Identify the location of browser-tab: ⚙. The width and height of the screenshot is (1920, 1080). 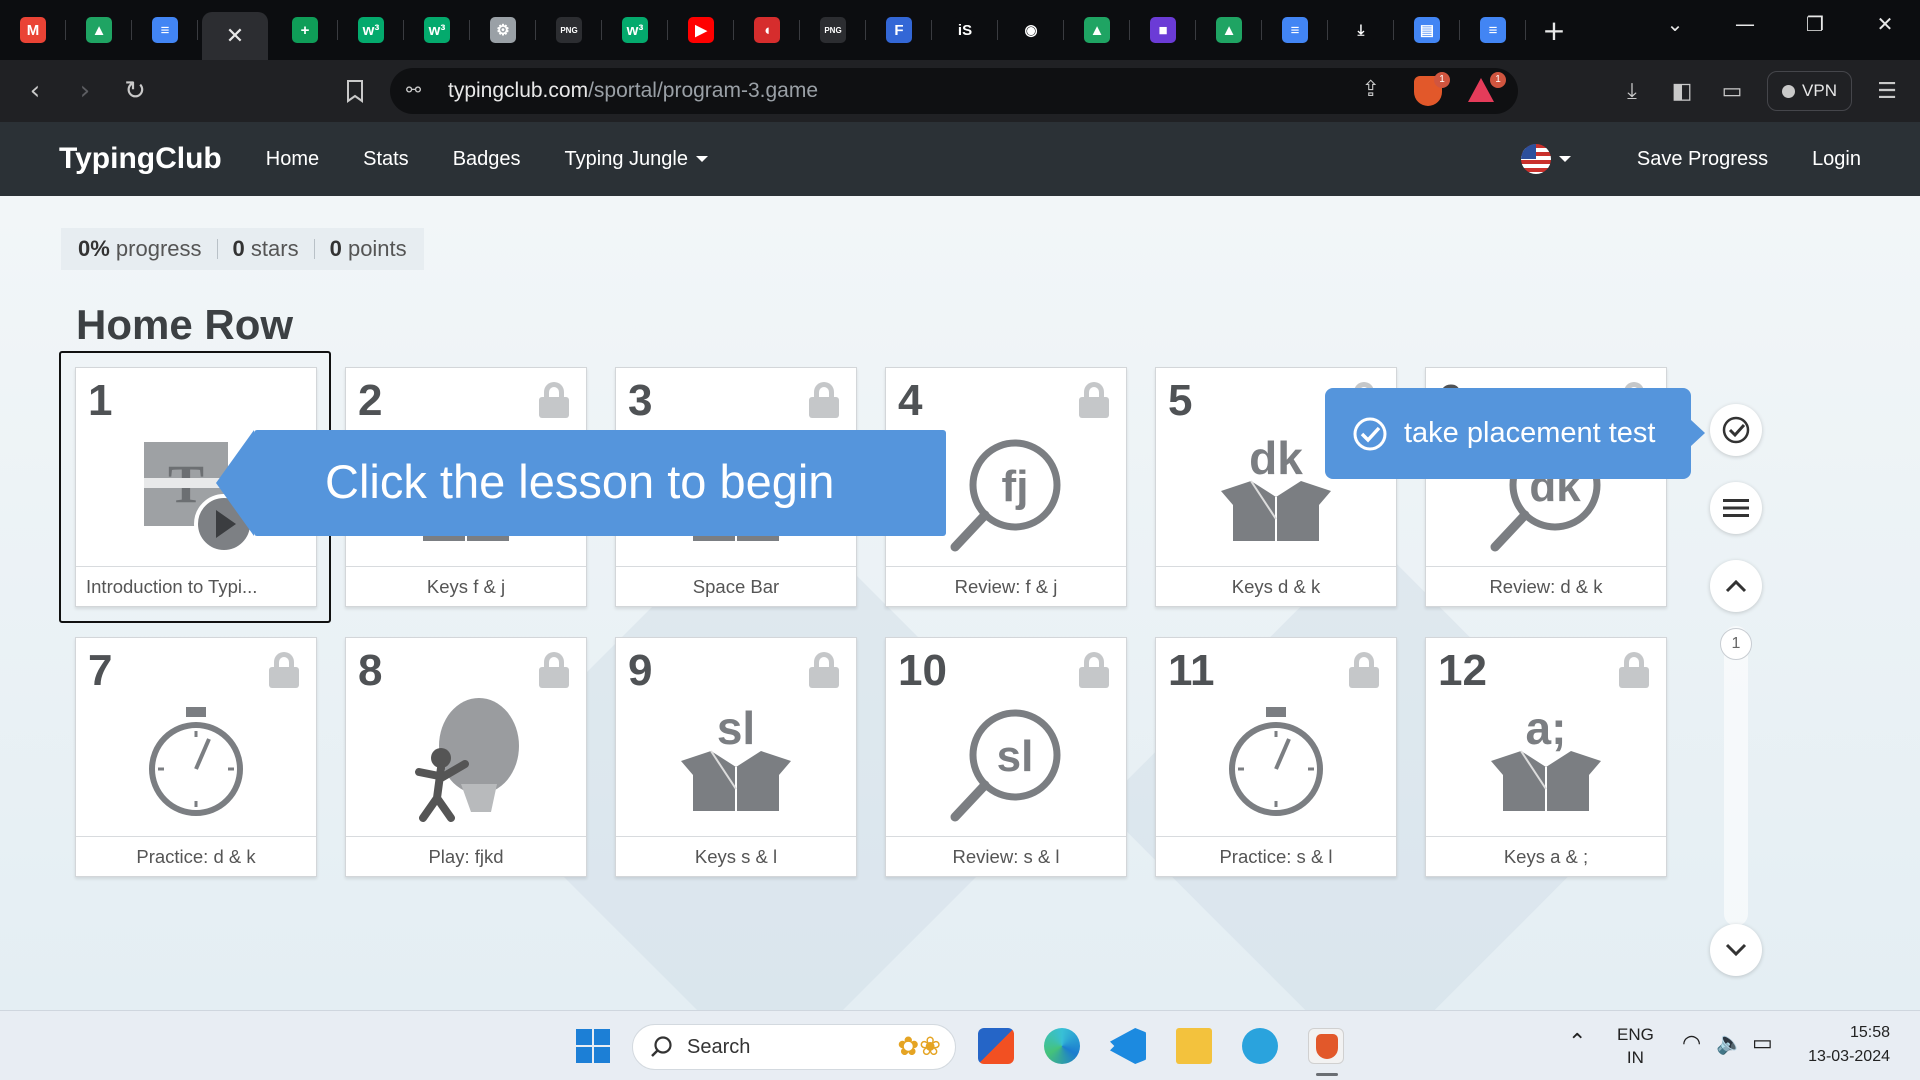
(503, 30).